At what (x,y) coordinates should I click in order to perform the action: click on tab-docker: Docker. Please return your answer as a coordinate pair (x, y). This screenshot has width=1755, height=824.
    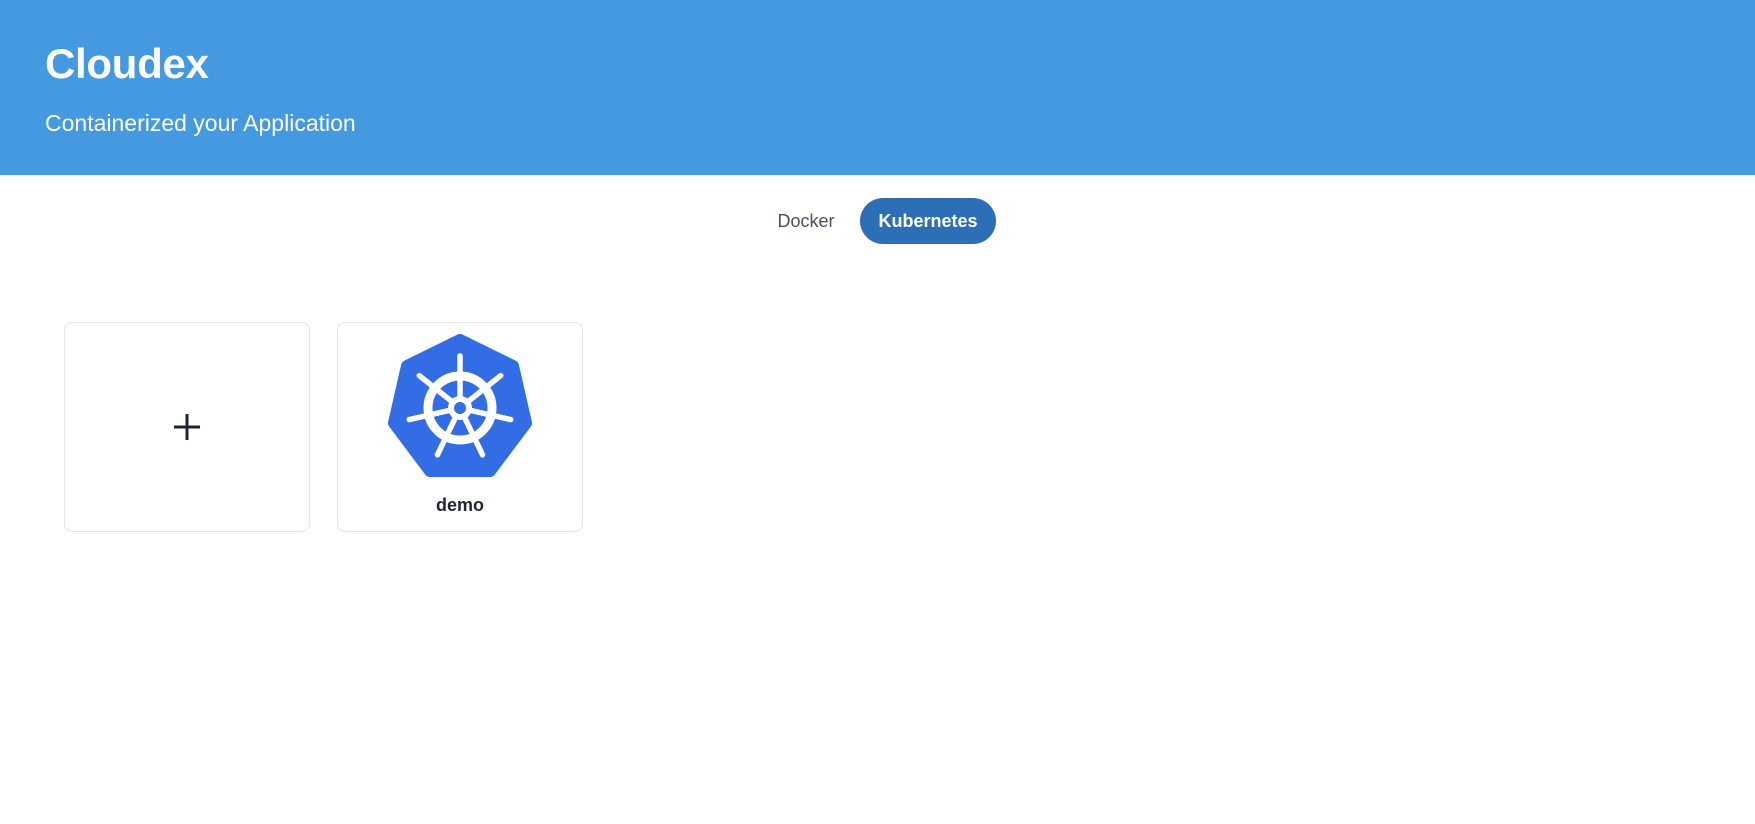
    Looking at the image, I should click on (805, 221).